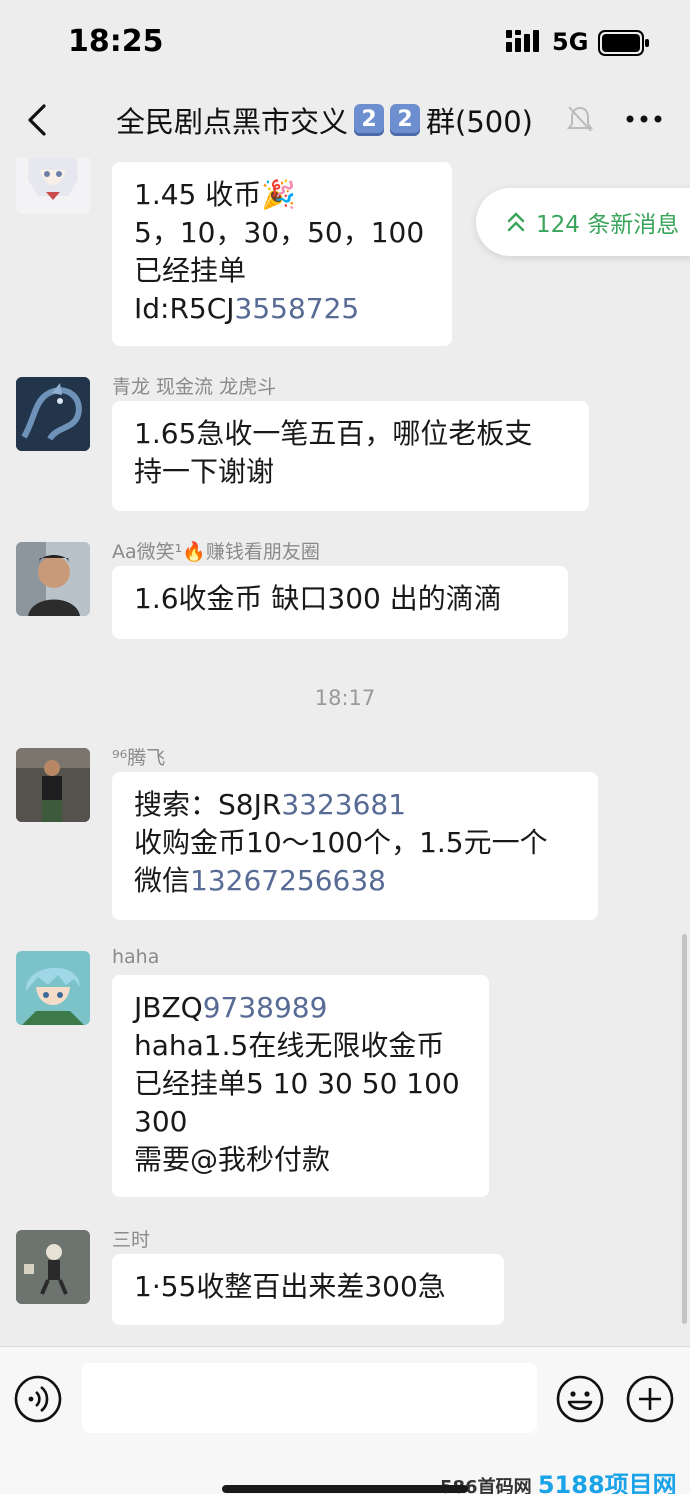 Image resolution: width=690 pixels, height=1494 pixels. What do you see at coordinates (350, 456) in the screenshot?
I see `message-bubble: 1.65急收一笔五百，哪位老板支 持一下谢谢` at bounding box center [350, 456].